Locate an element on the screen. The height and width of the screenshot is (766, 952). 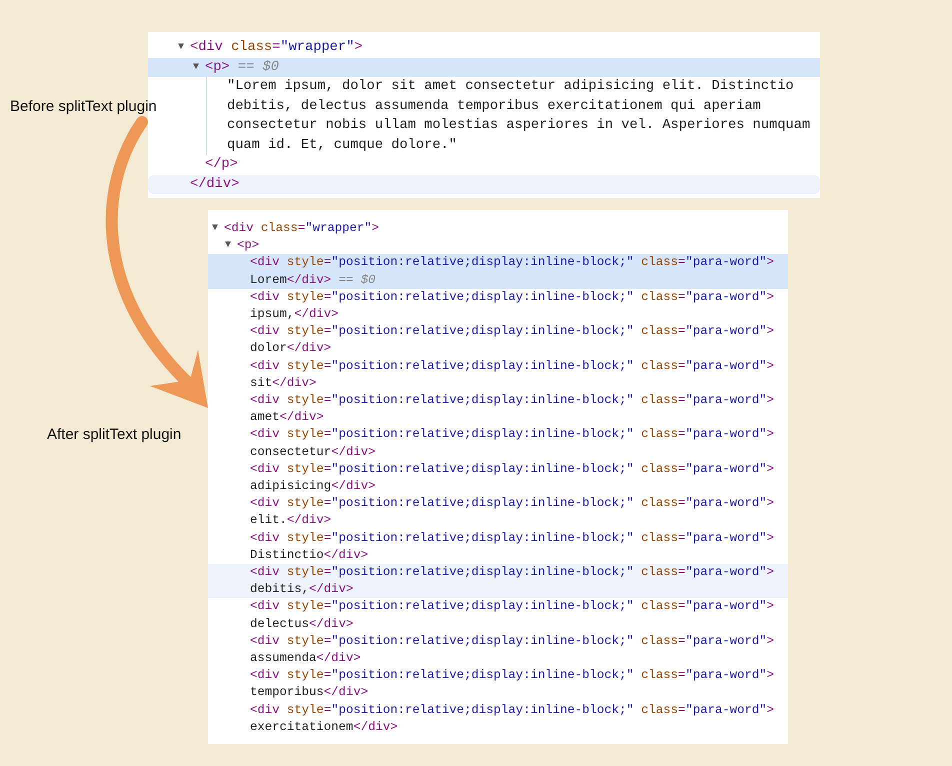
highlighted-row: <div style="position:relative;display:inline-block;" class="para-word"> Lorem</div> == $0 is located at coordinates (498, 271).